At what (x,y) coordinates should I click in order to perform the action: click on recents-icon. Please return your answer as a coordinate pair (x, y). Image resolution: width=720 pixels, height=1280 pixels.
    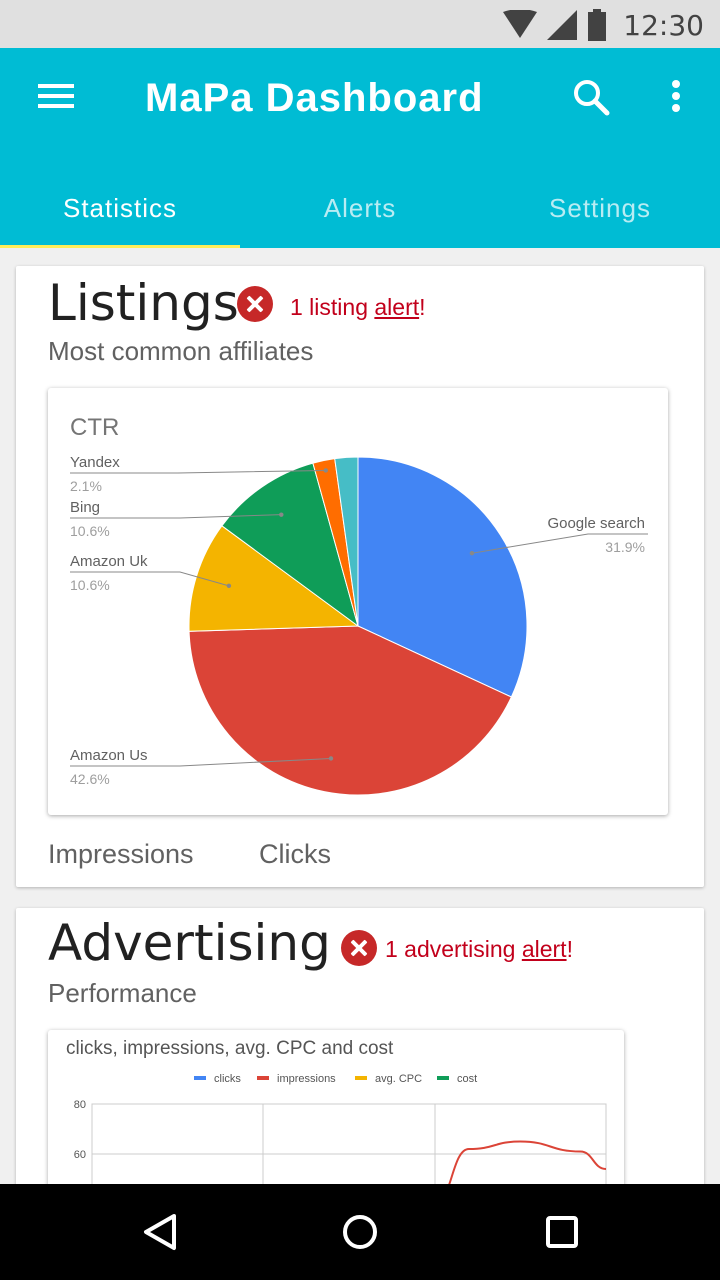
    Looking at the image, I should click on (562, 1232).